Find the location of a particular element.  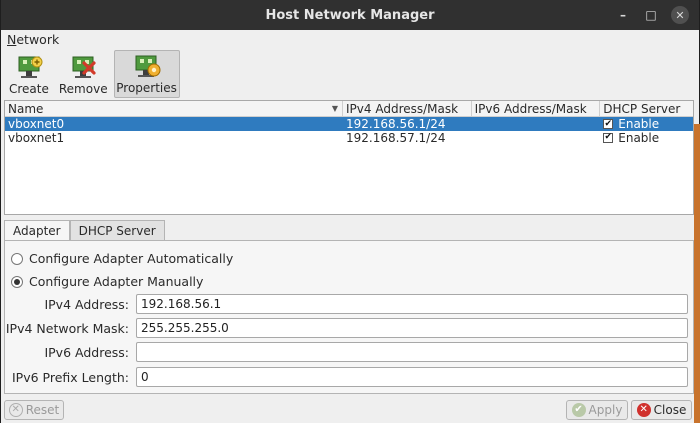

auto-config-option: Configure Adapter Automatically is located at coordinates (122, 258).